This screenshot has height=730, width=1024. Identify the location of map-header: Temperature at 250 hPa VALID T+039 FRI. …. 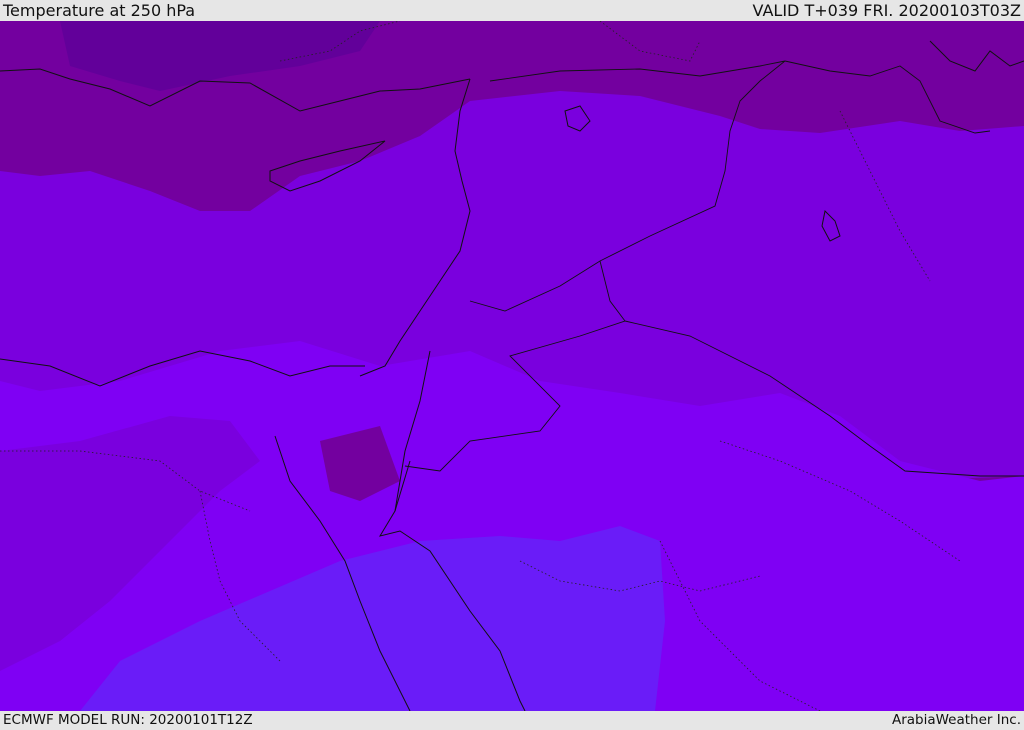
(512, 10).